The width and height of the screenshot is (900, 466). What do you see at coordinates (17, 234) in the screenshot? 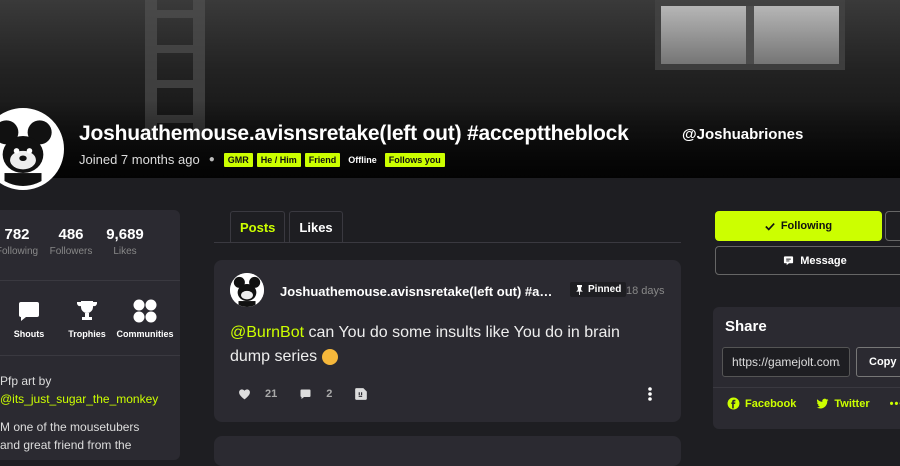
I see `stat-value: 782` at bounding box center [17, 234].